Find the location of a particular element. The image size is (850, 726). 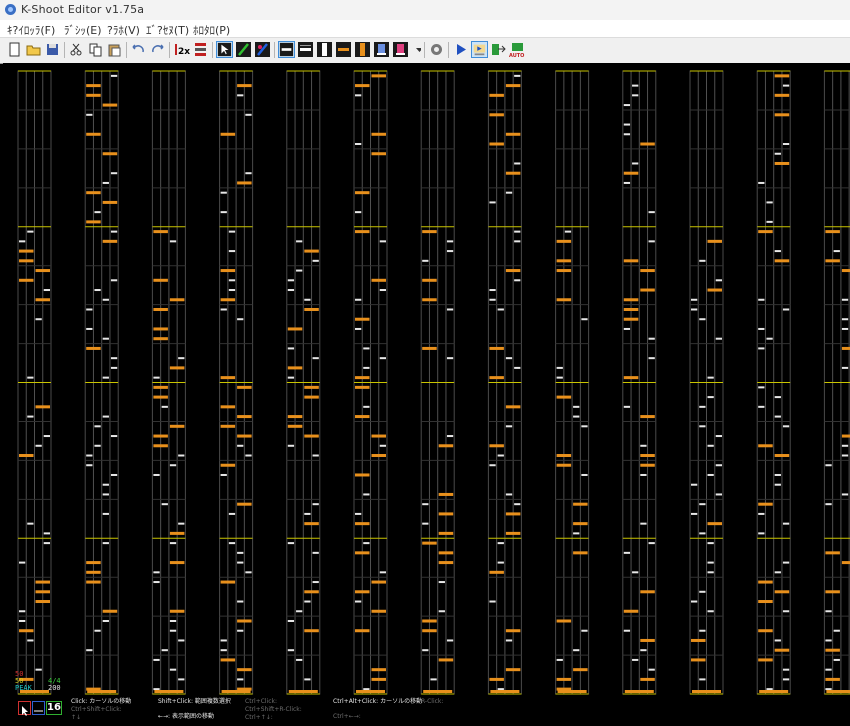

settings-gear-icon is located at coordinates (436, 49).